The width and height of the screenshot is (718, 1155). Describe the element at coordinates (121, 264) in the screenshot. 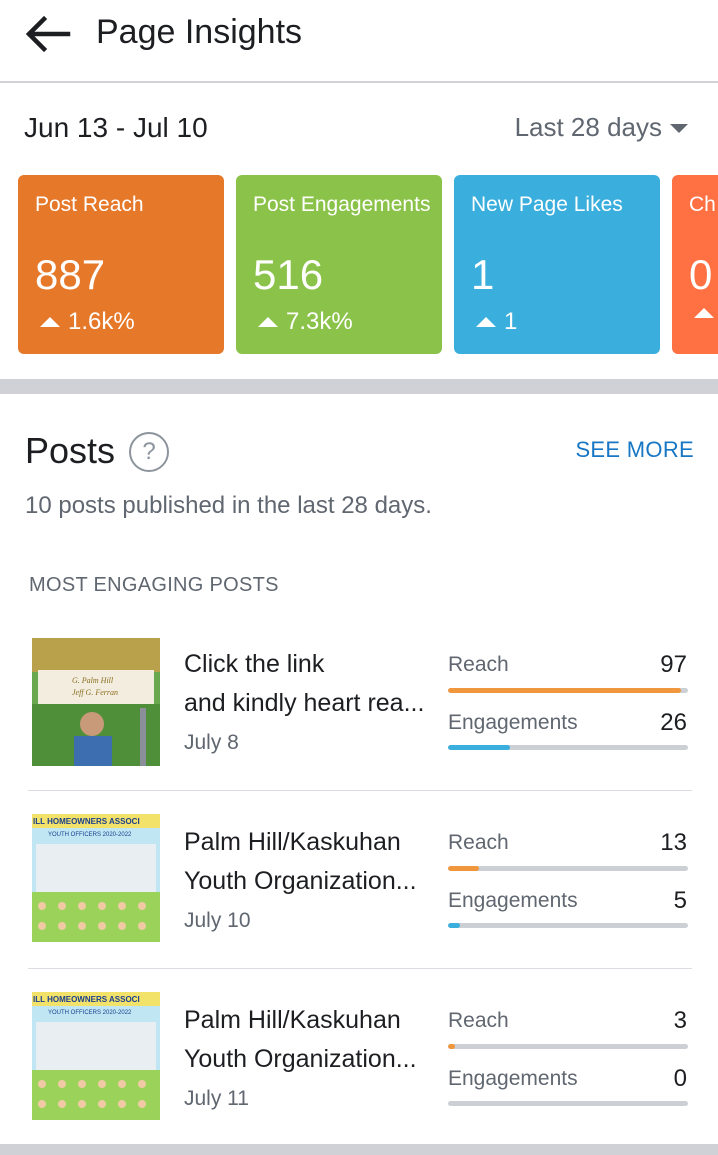

I see `card-post-reach: Post Reach 887 1.6k%` at that location.